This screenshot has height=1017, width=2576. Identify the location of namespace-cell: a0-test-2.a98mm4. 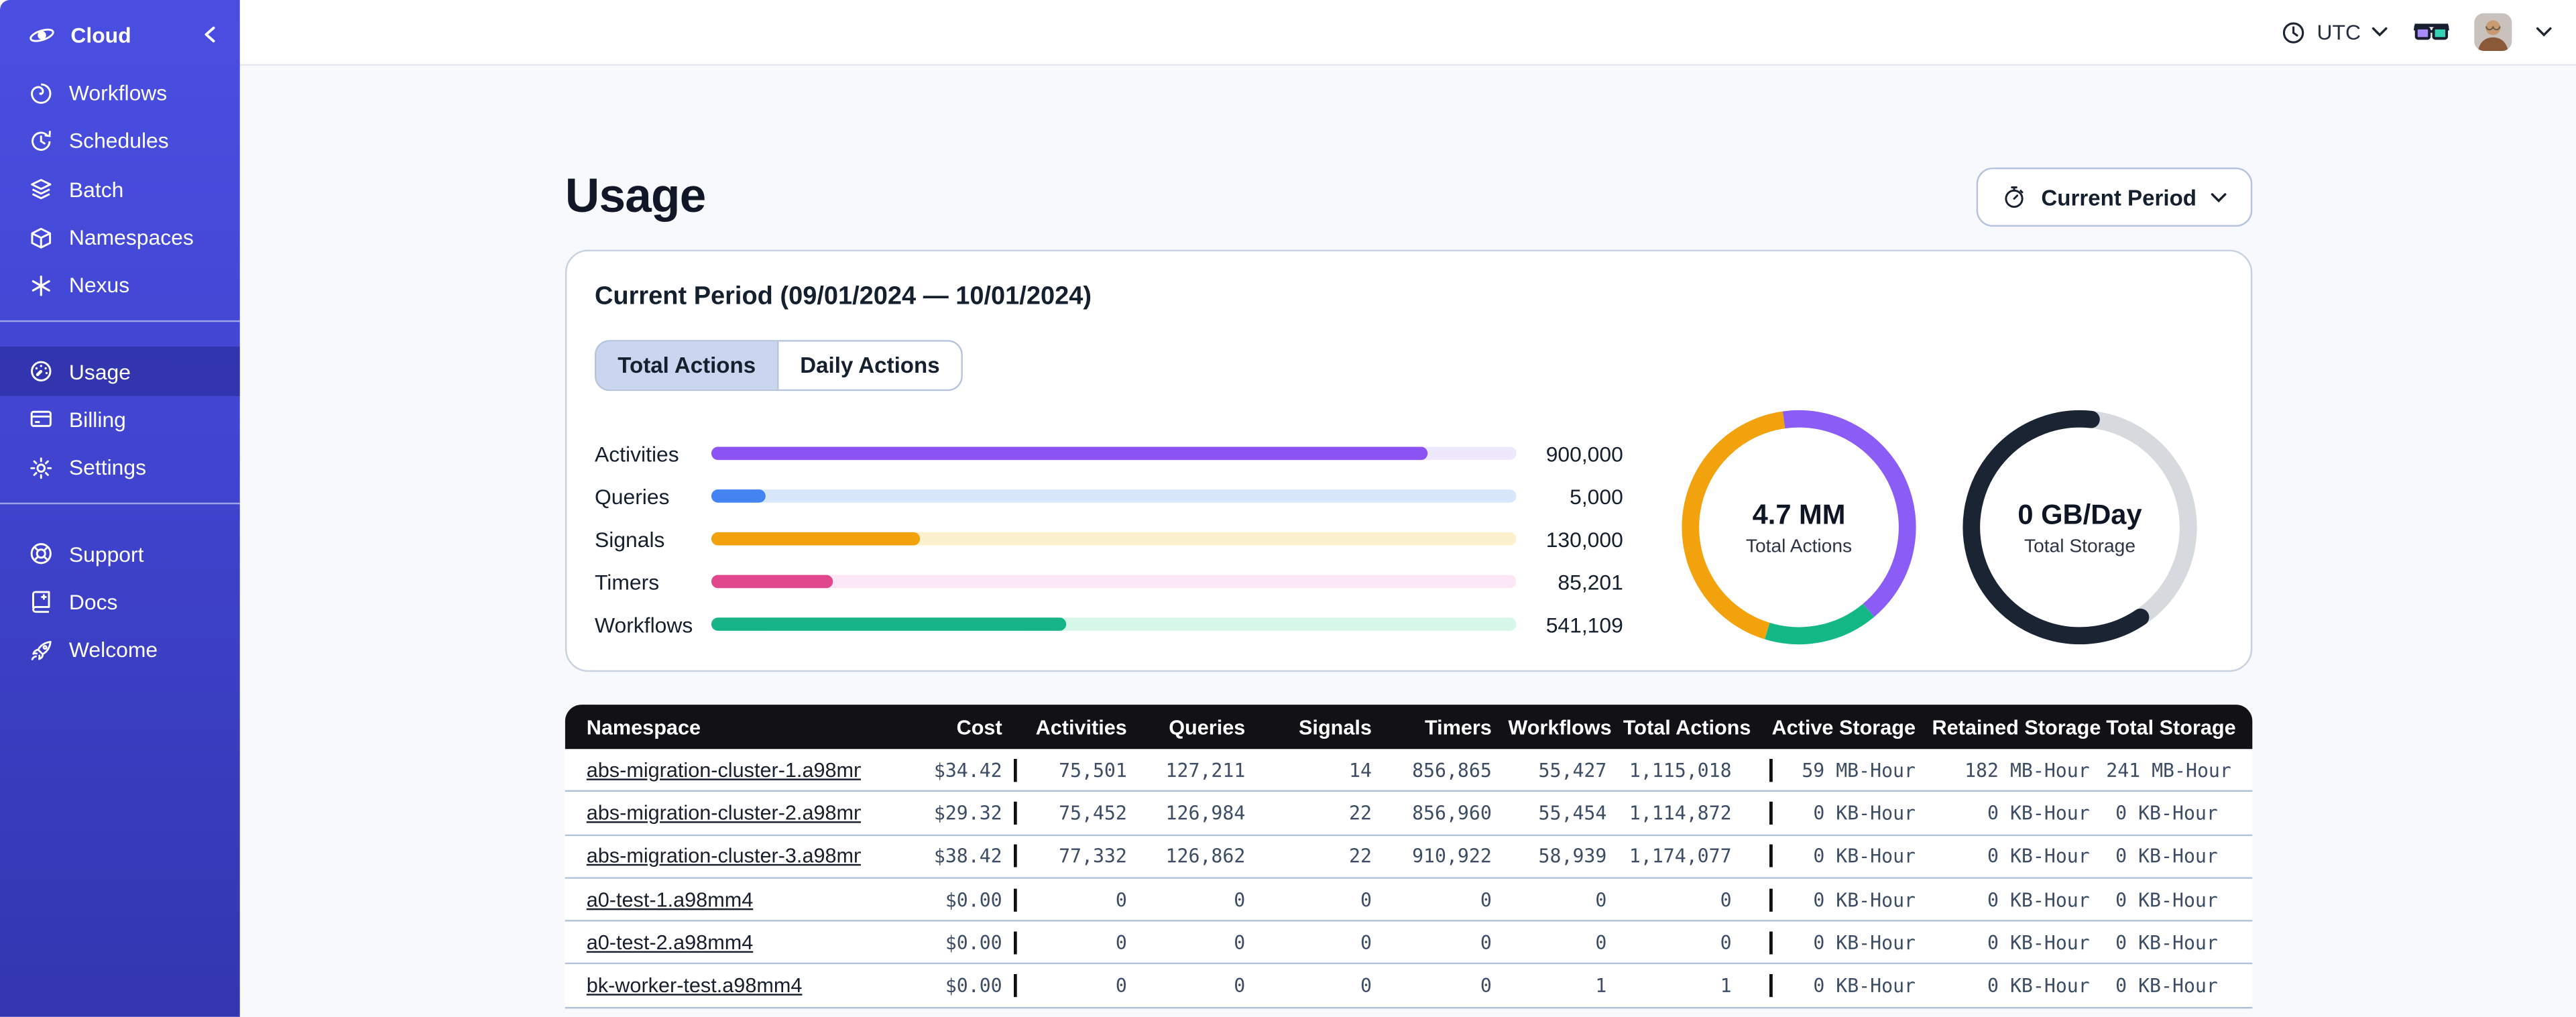
(713, 942).